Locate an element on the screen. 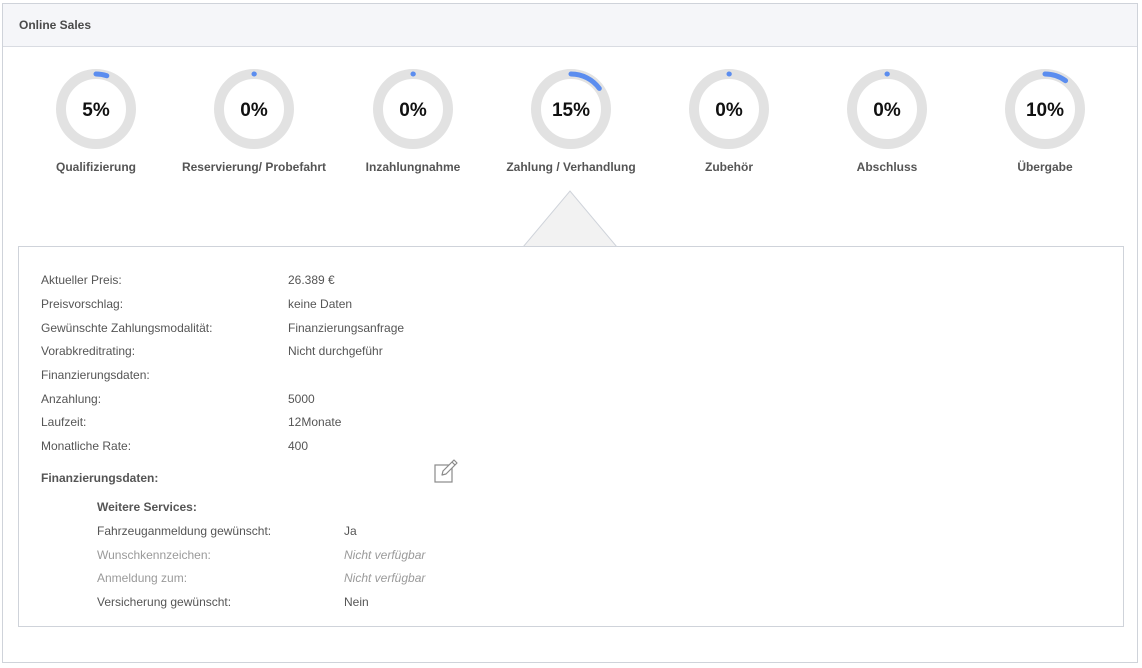 The width and height of the screenshot is (1142, 668). step-label: Abschluss is located at coordinates (887, 167).